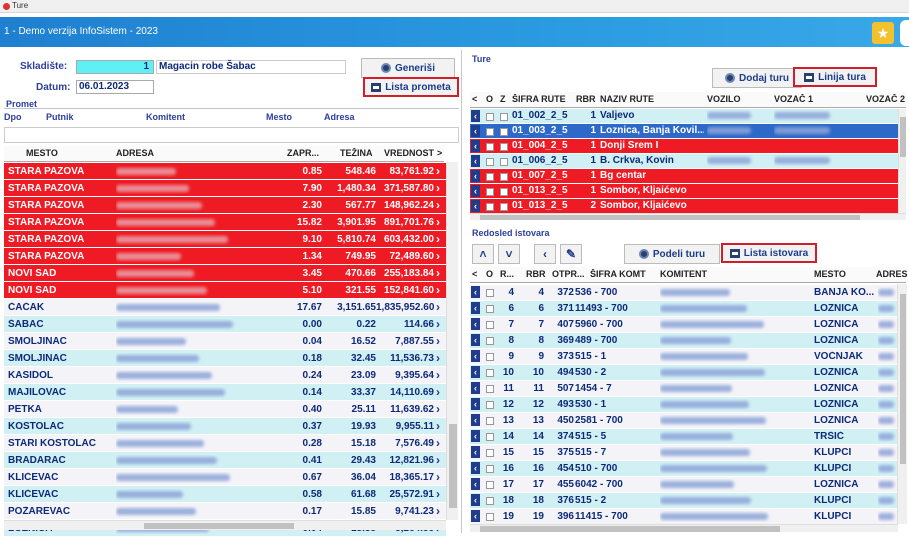 This screenshot has width=909, height=537. What do you see at coordinates (683, 437) in the screenshot?
I see `redosled-row: ‹ 14 14 374 515 - 5 TRŠIĆ` at bounding box center [683, 437].